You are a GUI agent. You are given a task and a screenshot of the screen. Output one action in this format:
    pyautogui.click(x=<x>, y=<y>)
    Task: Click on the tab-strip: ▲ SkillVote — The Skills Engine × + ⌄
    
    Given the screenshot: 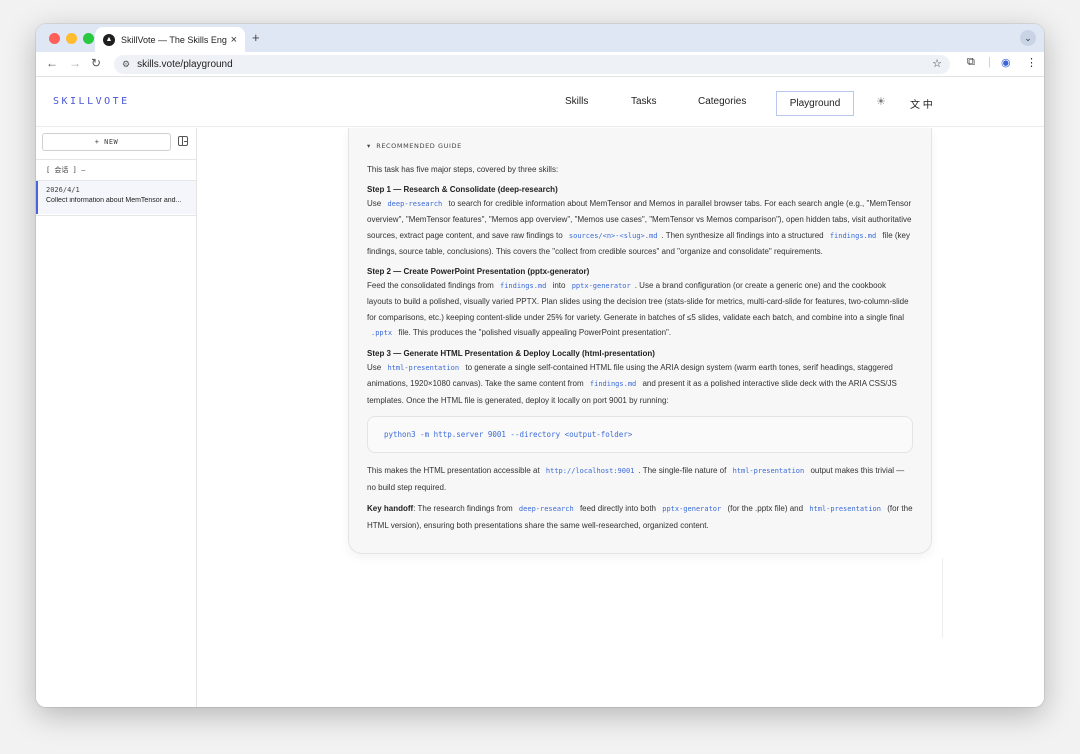 What is the action you would take?
    pyautogui.click(x=540, y=38)
    